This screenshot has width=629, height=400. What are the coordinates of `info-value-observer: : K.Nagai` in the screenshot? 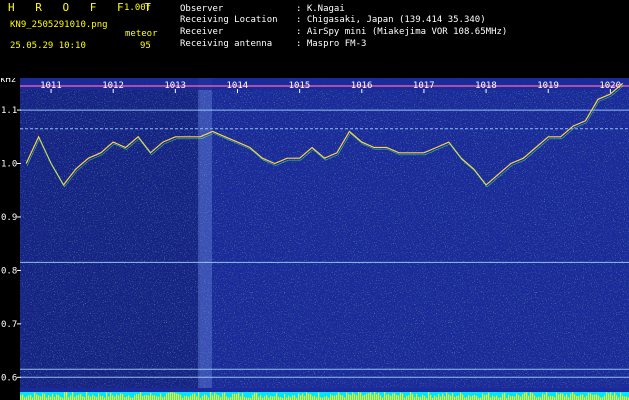 It's located at (320, 9).